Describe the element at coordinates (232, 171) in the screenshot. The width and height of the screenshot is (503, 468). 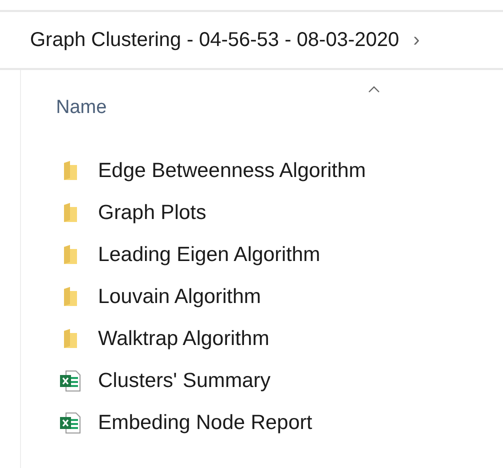
I see `file-name: Edge Betweenness Algorithm` at that location.